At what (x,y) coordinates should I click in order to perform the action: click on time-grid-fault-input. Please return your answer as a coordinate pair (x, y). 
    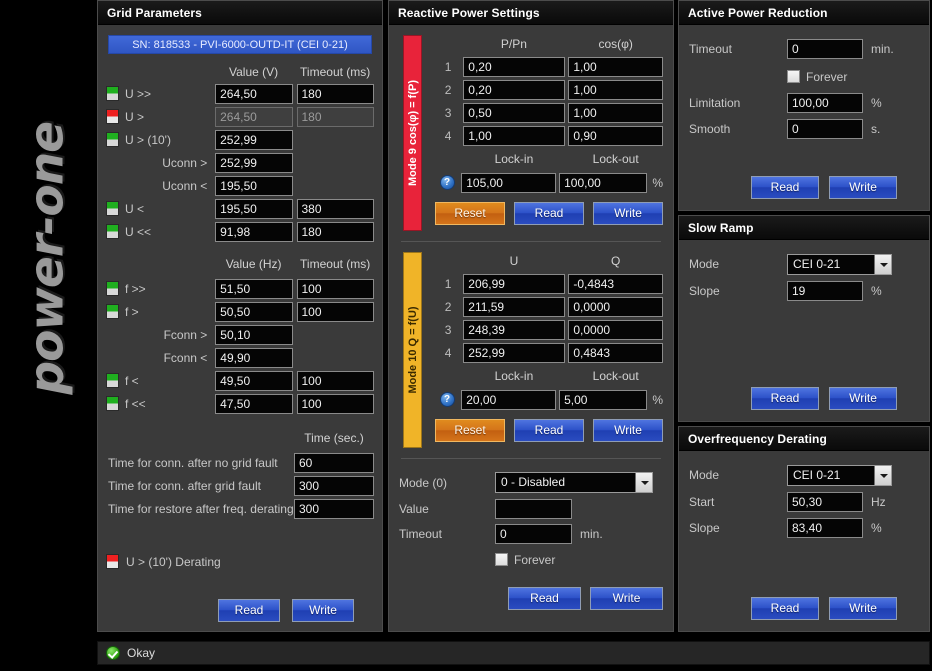
    Looking at the image, I should click on (334, 485).